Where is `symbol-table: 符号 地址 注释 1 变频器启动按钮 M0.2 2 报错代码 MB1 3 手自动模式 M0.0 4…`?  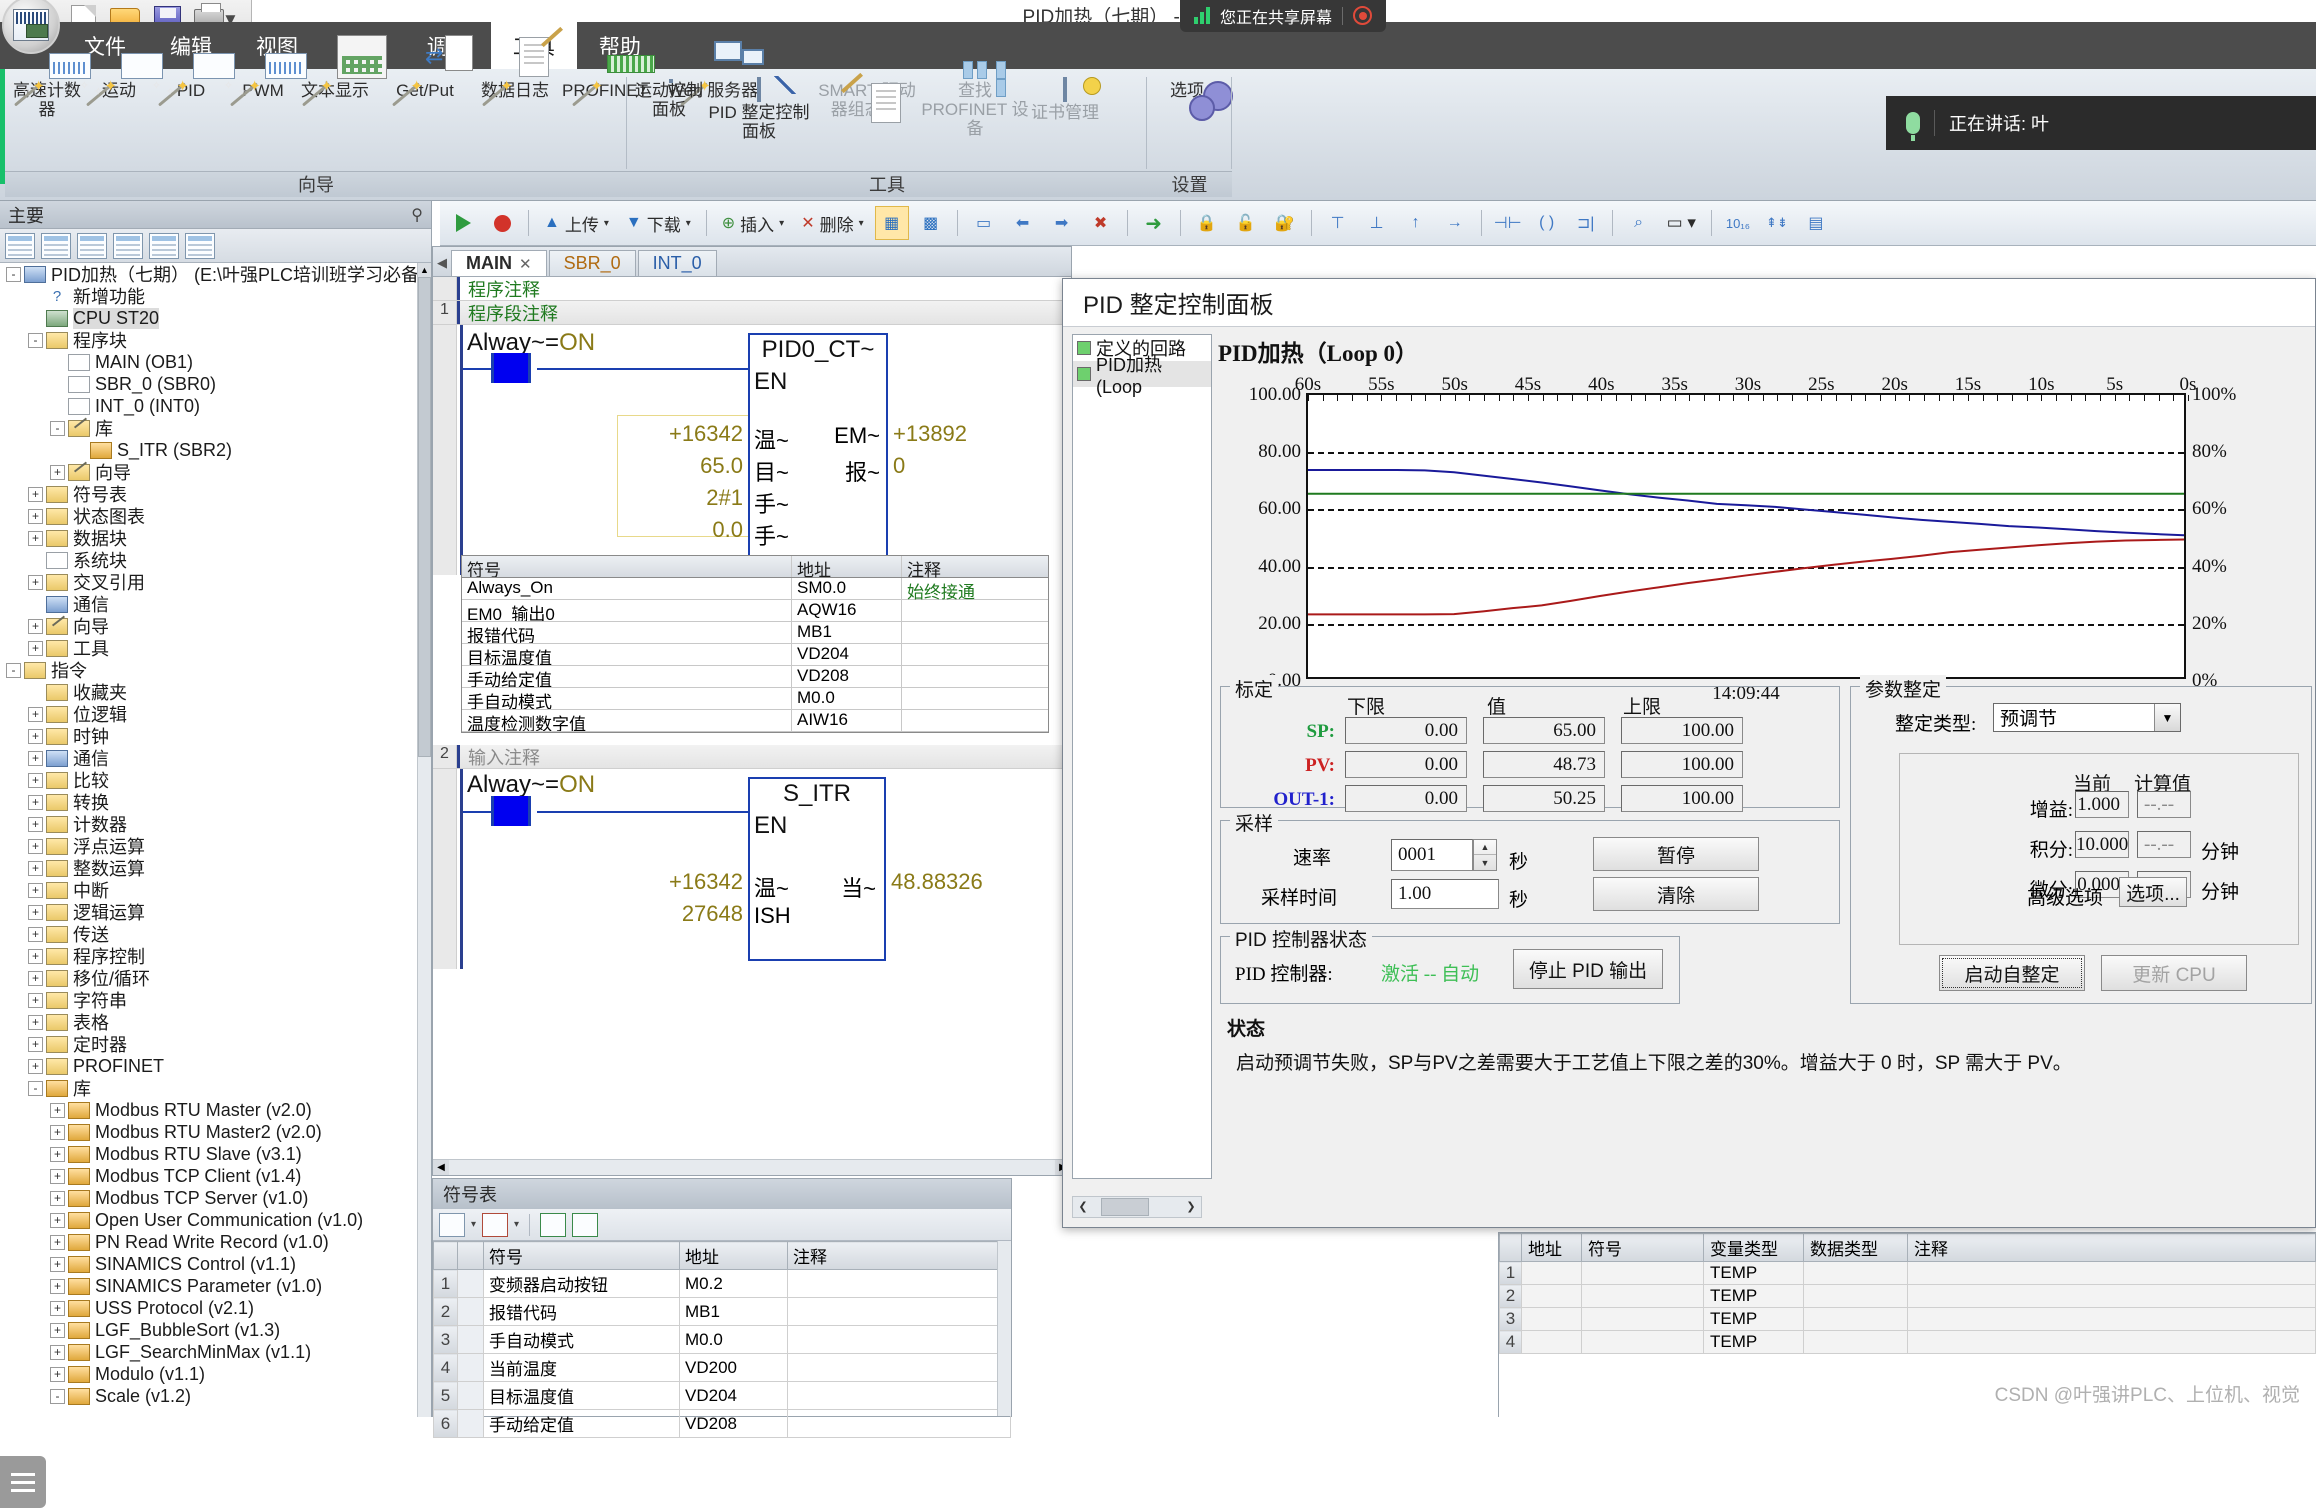
symbol-table: 符号 地址 注释 1 变频器启动按钮 M0.2 2 报错代码 MB1 3 手自动模式 M0.0 4… is located at coordinates (722, 1339).